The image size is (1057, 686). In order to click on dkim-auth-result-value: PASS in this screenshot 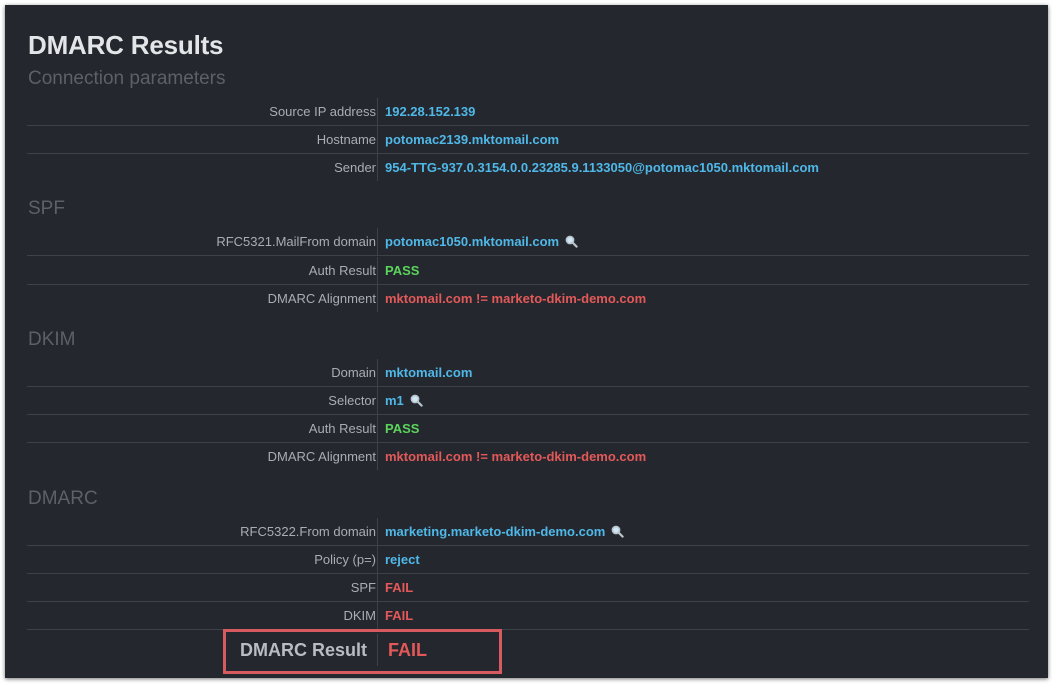, I will do `click(402, 428)`.